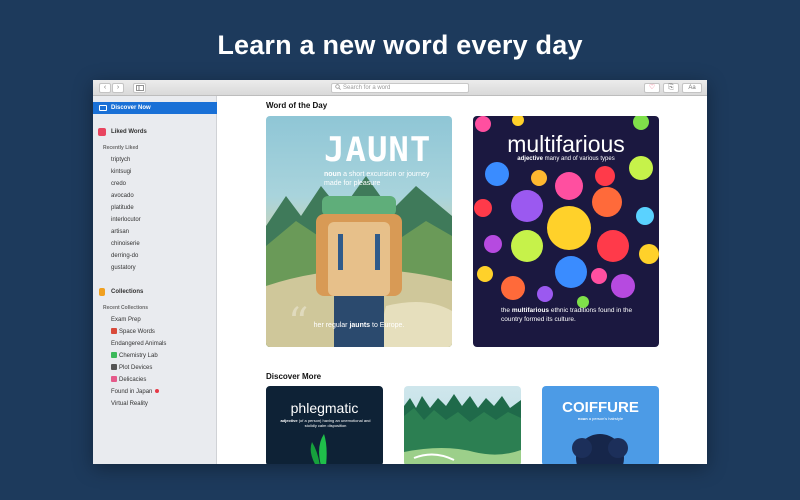 This screenshot has width=800, height=500. Describe the element at coordinates (114, 355) in the screenshot. I see `test-tube-icon` at that location.